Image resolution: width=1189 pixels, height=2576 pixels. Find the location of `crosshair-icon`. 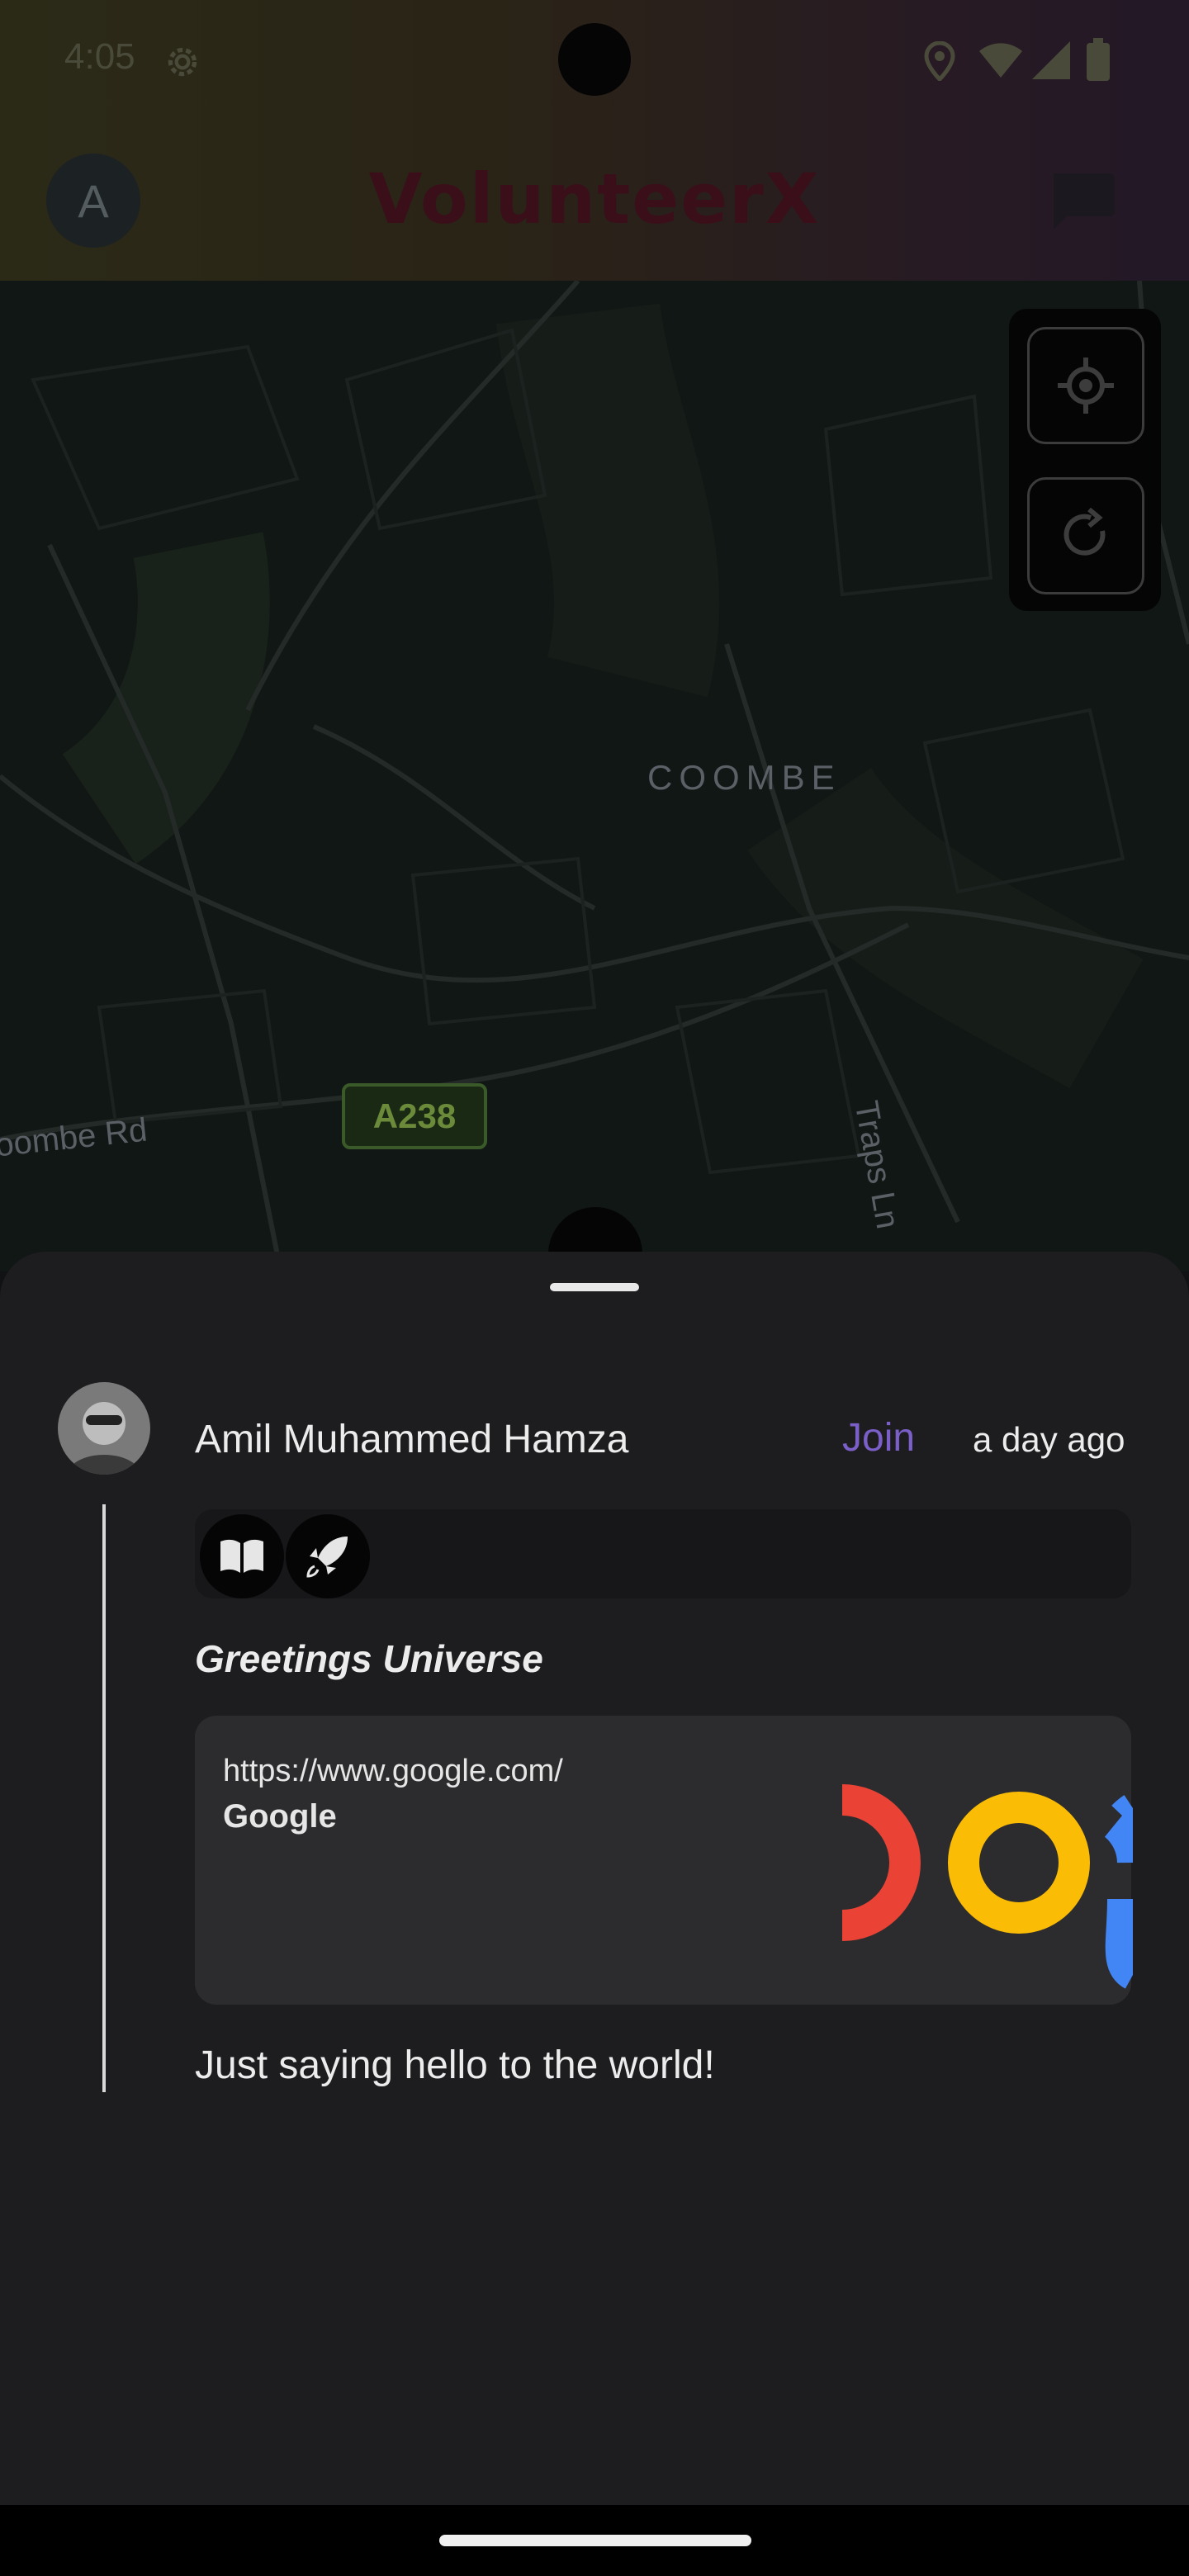

crosshair-icon is located at coordinates (1086, 386).